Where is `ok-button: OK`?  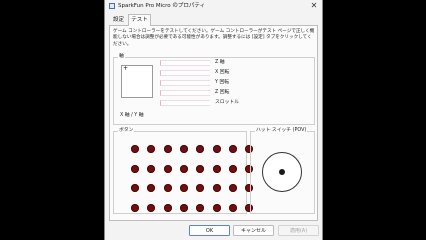 ok-button: OK is located at coordinates (209, 230).